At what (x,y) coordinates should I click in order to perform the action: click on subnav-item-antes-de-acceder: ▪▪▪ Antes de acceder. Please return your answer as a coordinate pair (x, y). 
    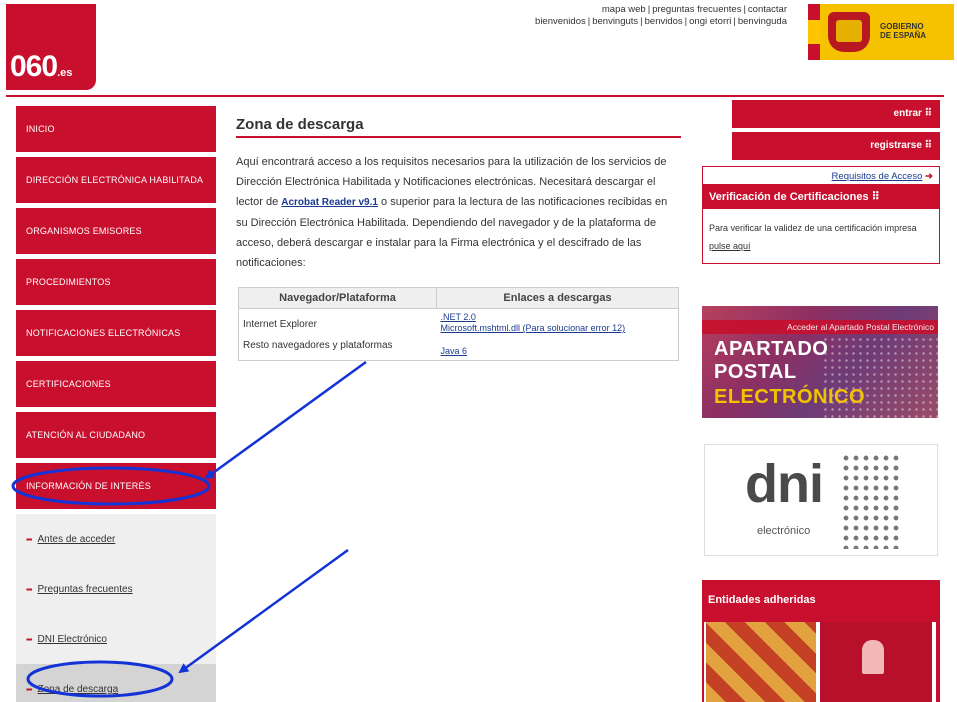
    Looking at the image, I should click on (116, 539).